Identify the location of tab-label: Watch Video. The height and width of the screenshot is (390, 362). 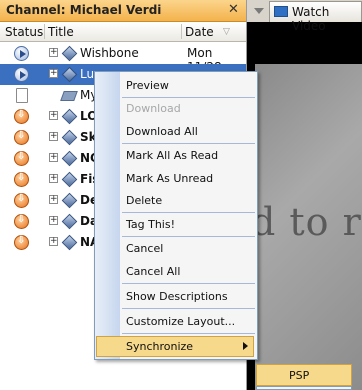
(311, 19).